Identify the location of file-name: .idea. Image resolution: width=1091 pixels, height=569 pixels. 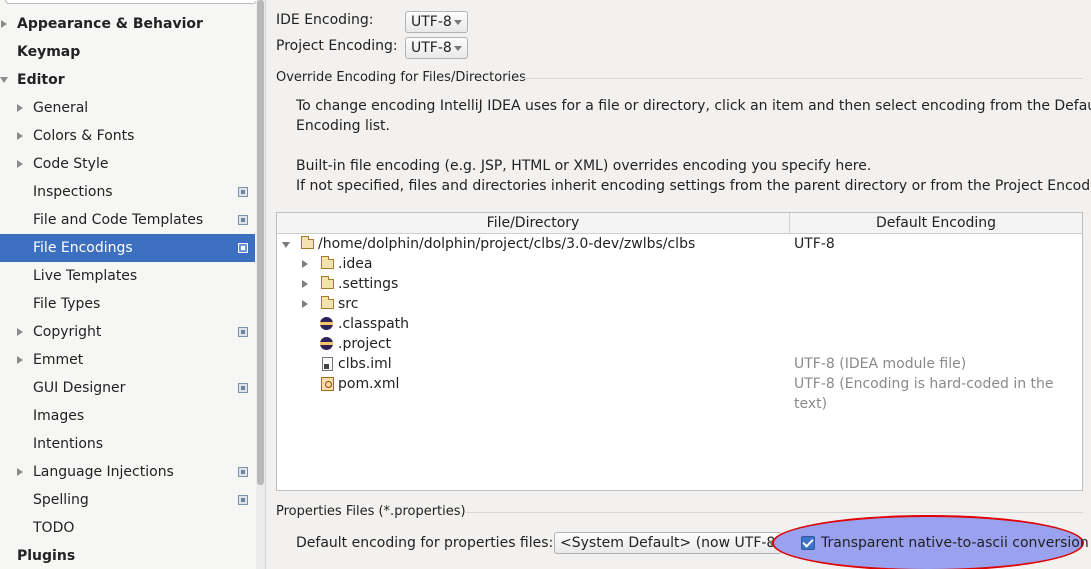
(355, 264).